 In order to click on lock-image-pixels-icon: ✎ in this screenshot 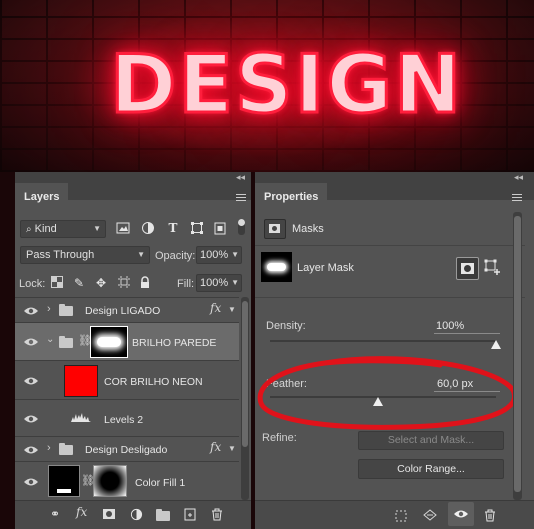, I will do `click(79, 283)`.